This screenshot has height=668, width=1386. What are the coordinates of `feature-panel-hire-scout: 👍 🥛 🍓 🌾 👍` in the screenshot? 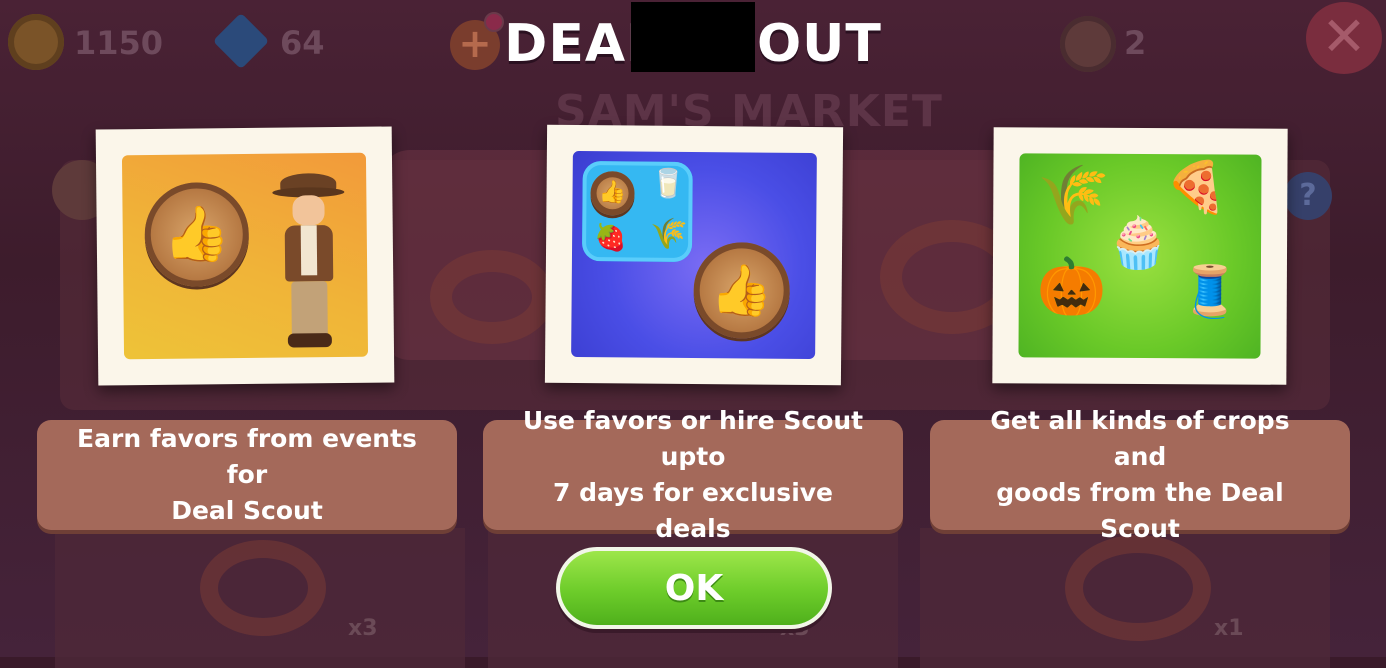 It's located at (694, 255).